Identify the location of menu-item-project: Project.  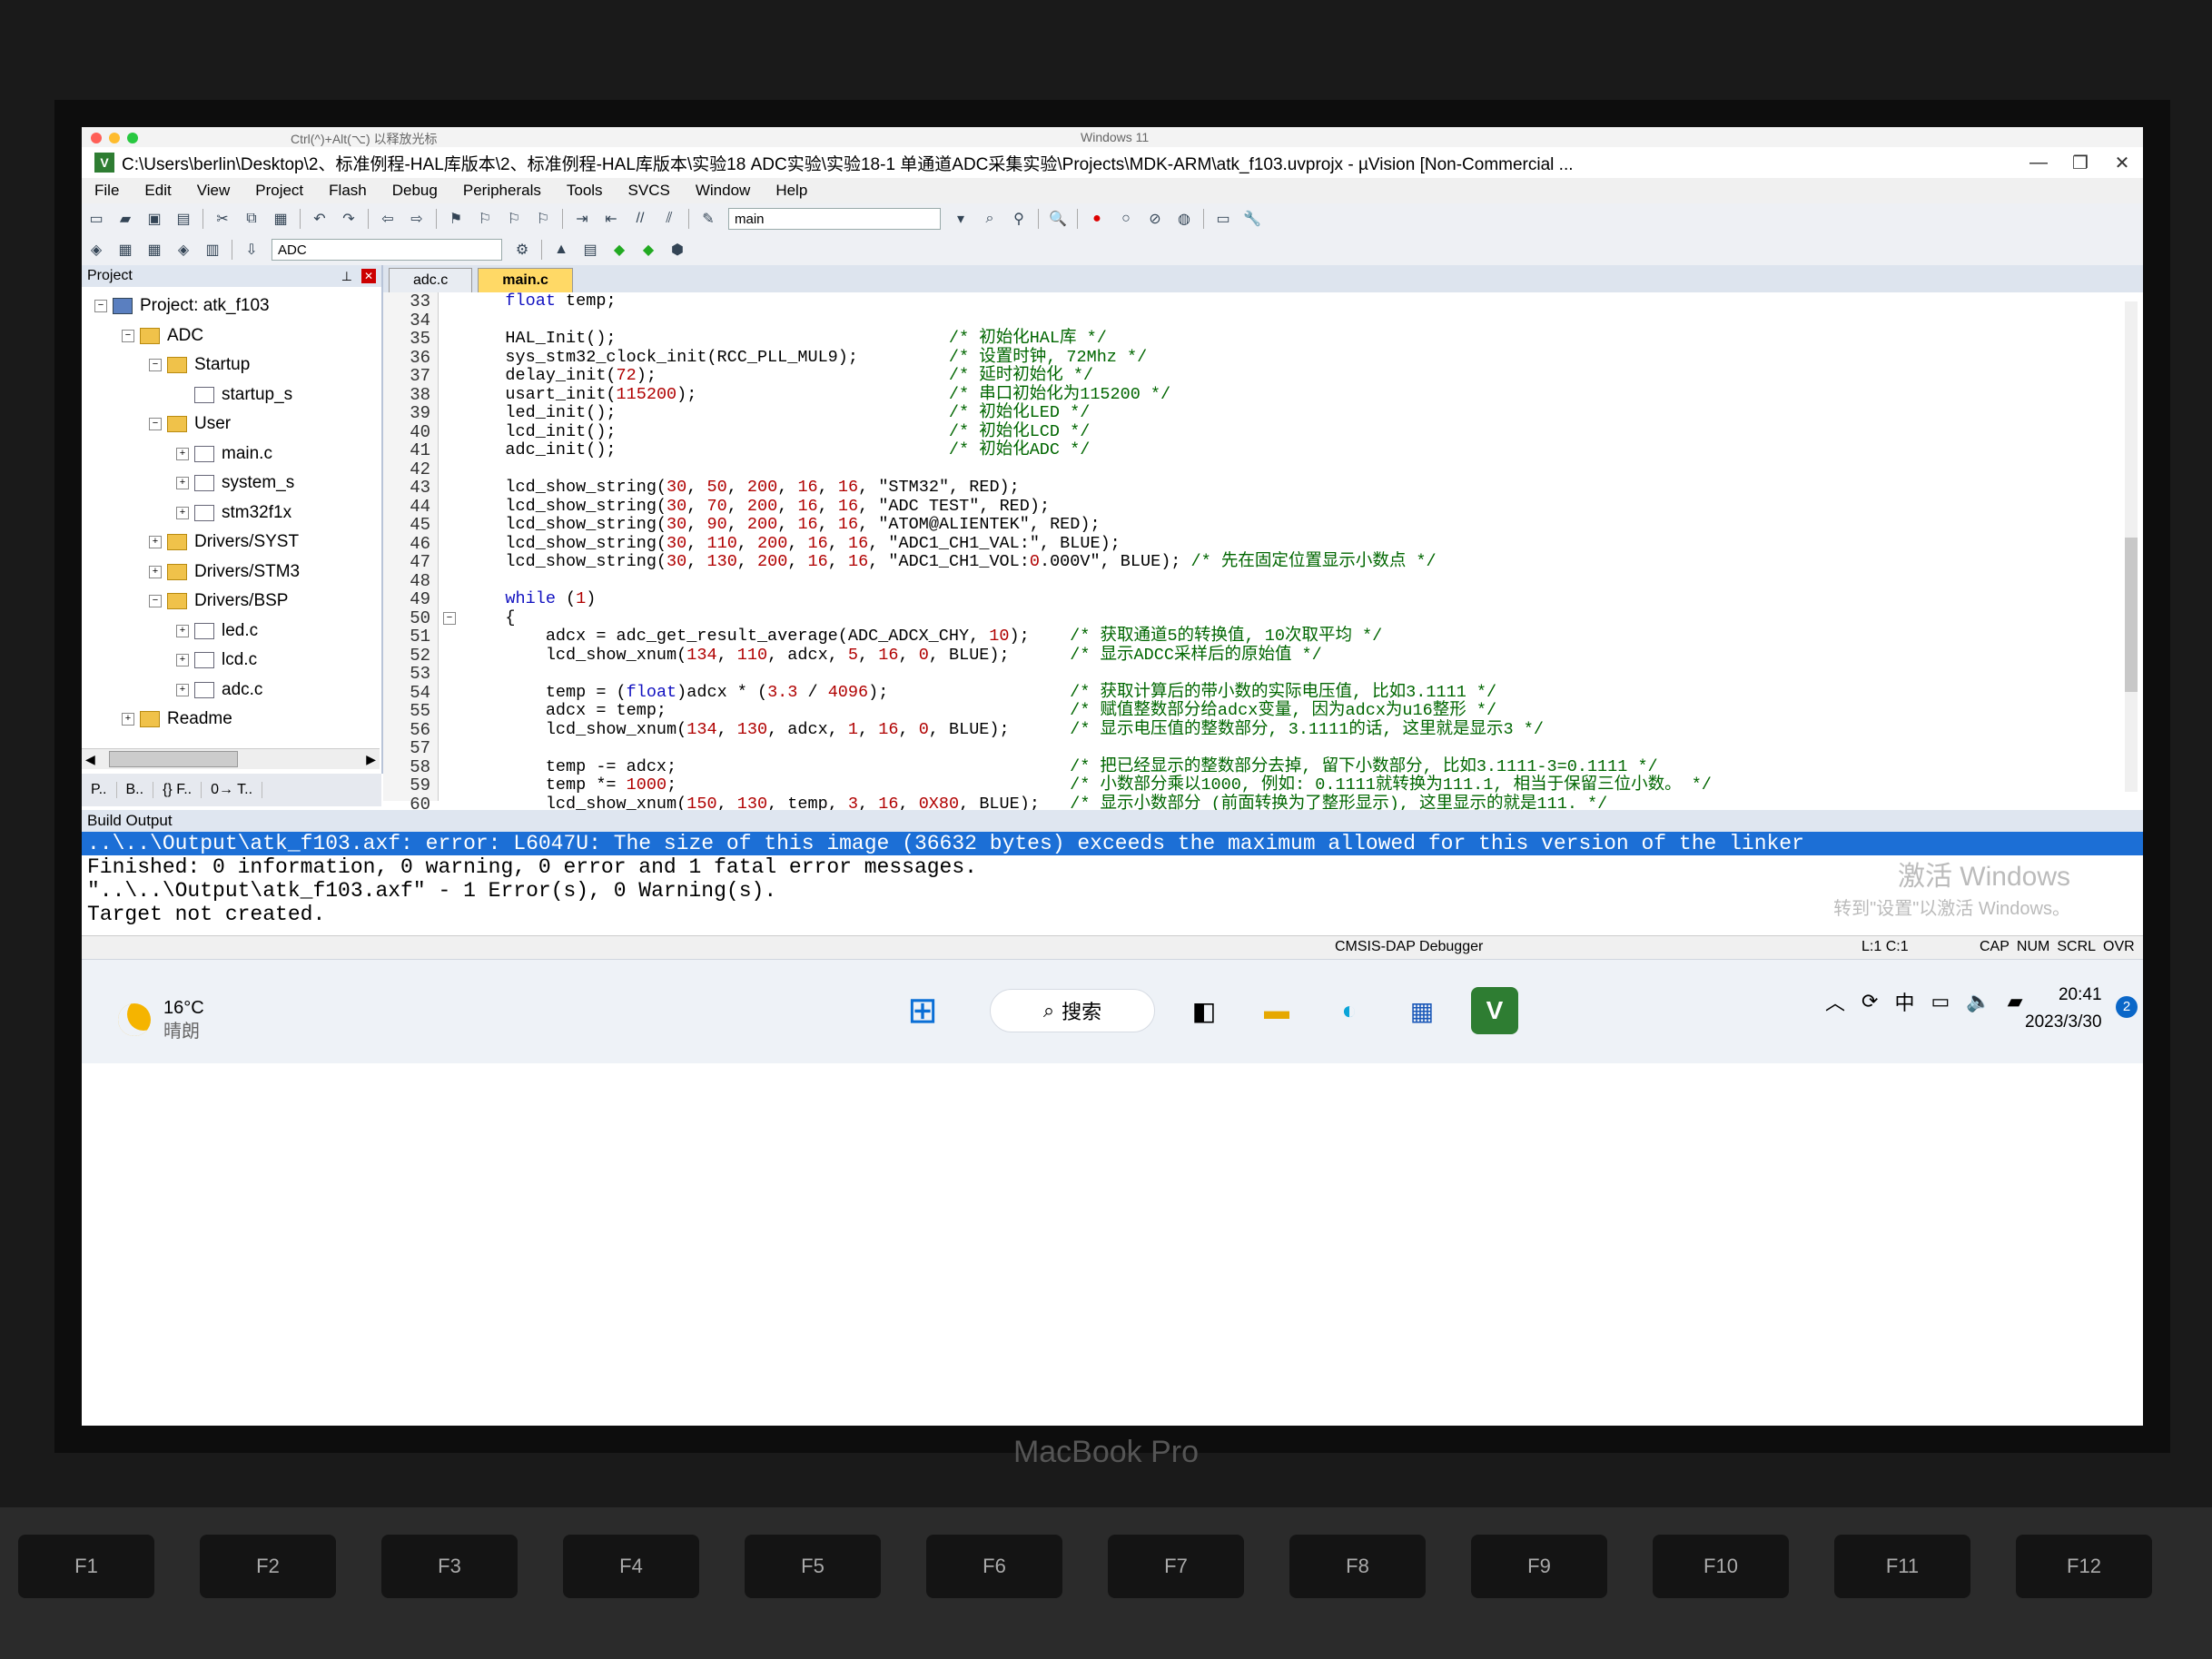
(279, 191).